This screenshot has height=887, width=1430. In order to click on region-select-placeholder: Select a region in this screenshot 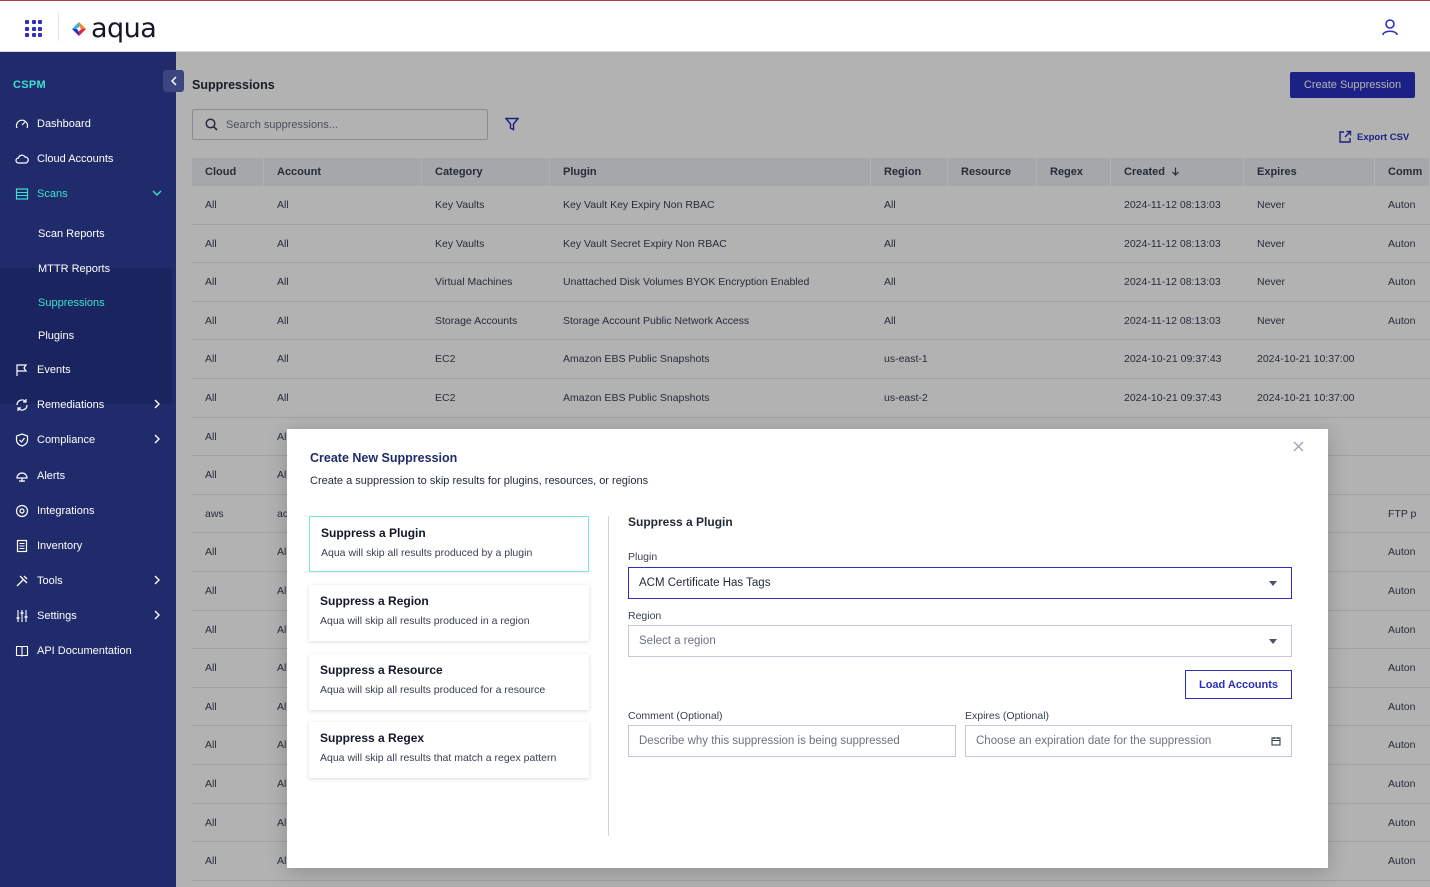, I will do `click(677, 641)`.